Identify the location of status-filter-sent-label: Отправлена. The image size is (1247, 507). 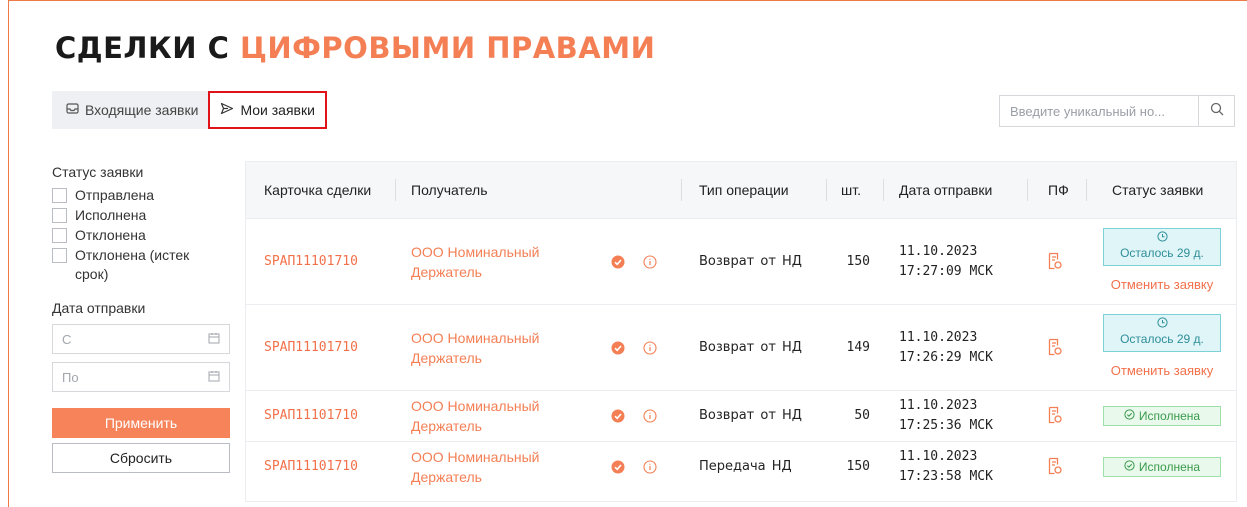
(115, 195).